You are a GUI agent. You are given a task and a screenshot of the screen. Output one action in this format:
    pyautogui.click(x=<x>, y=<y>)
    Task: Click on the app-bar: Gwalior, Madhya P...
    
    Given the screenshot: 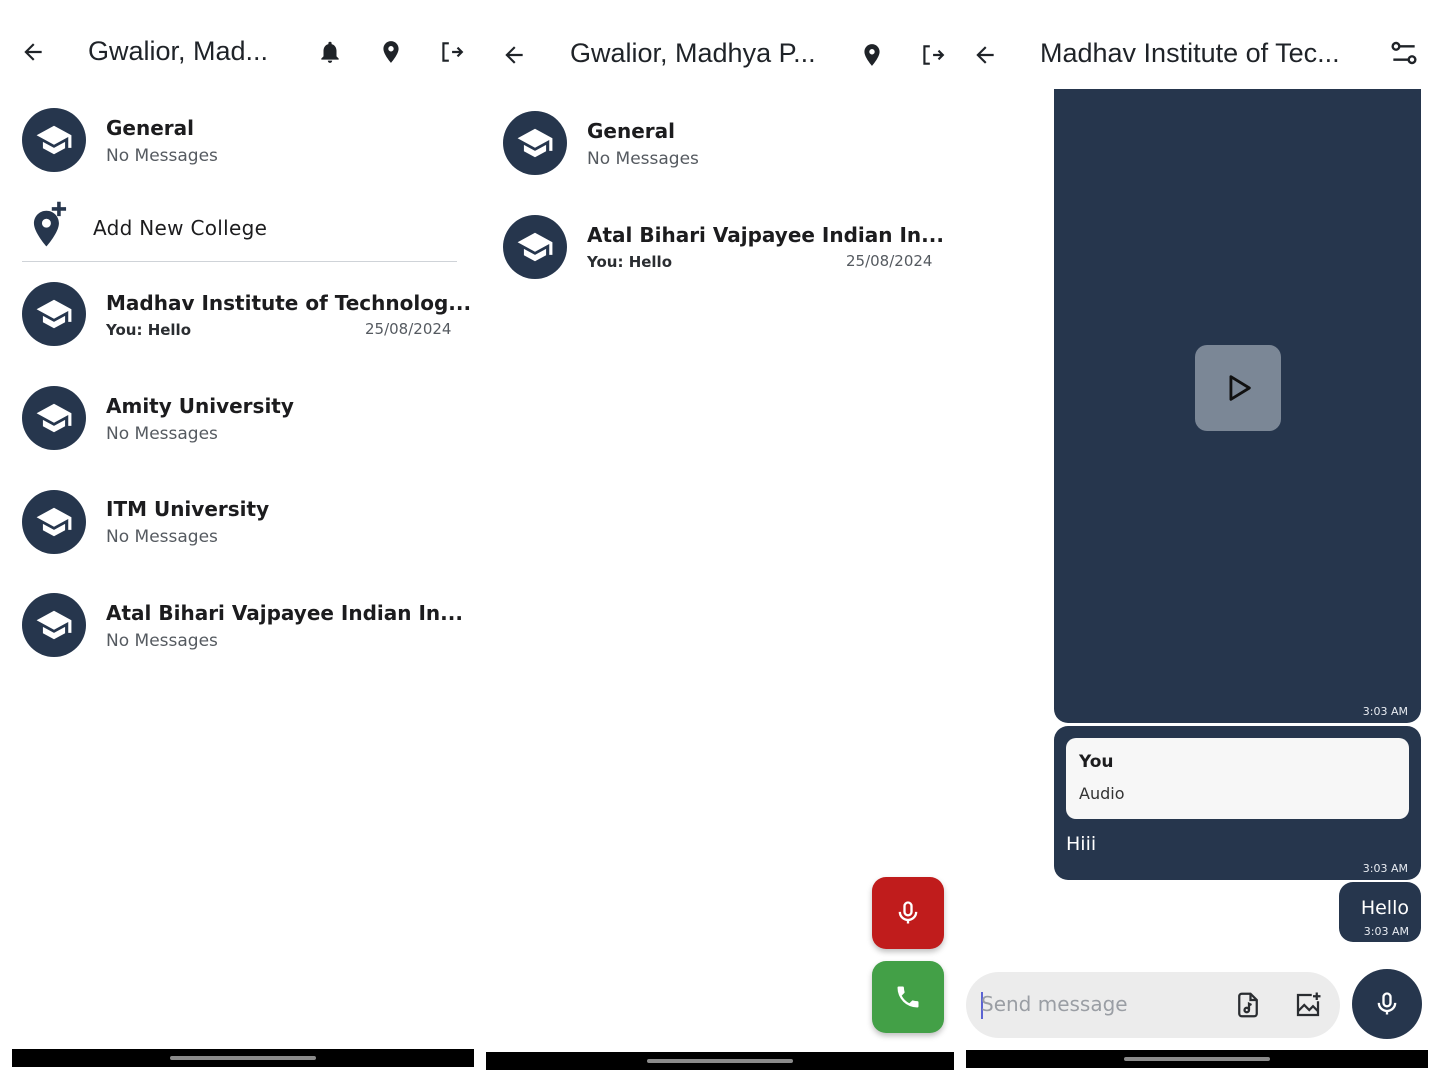 What is the action you would take?
    pyautogui.click(x=721, y=53)
    